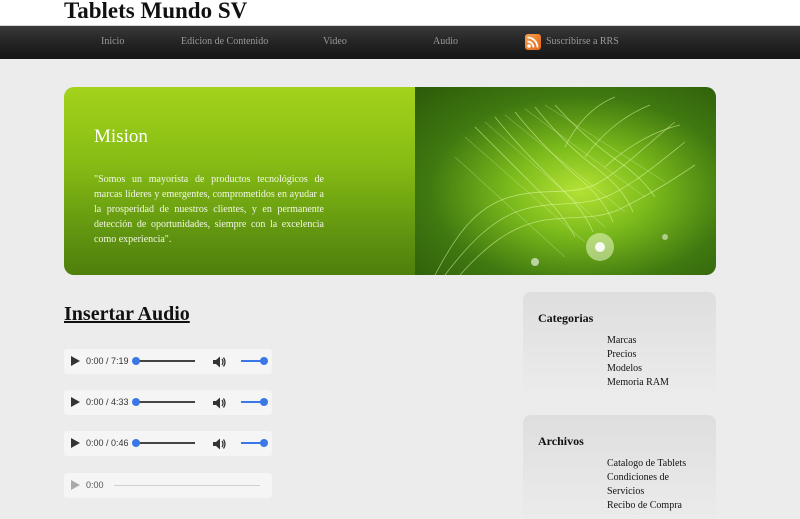 The image size is (800, 519). I want to click on nav-item-video: Video, so click(335, 41).